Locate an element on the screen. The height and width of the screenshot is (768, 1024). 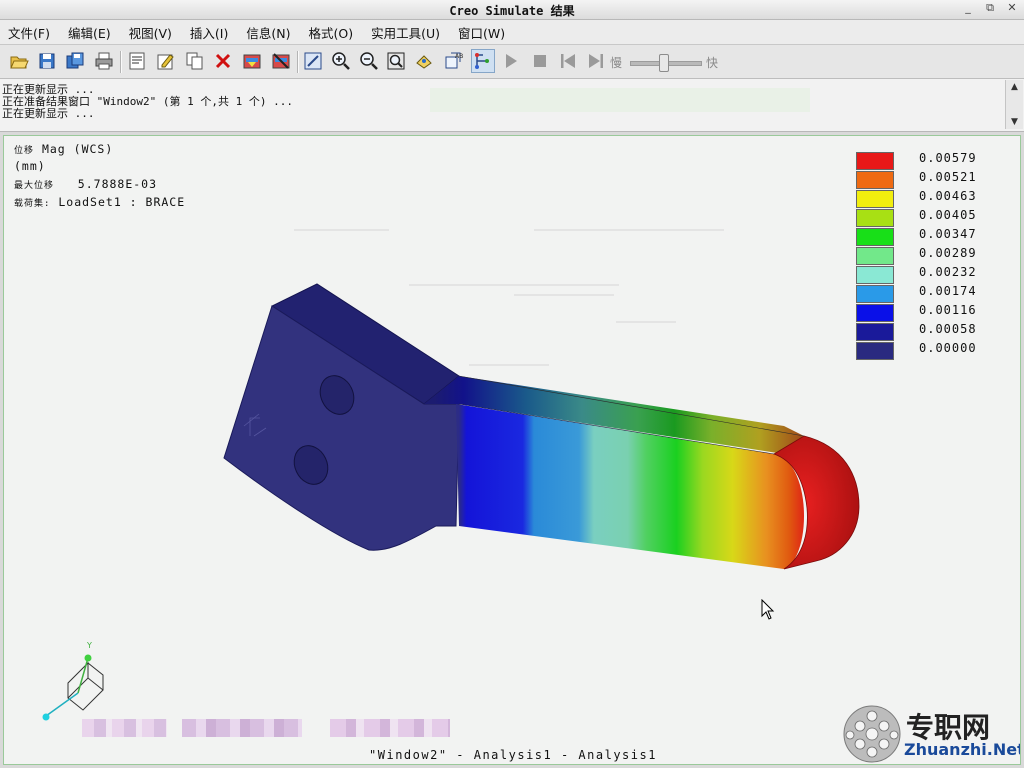
svg-text: AB is located at coordinates (459, 56).